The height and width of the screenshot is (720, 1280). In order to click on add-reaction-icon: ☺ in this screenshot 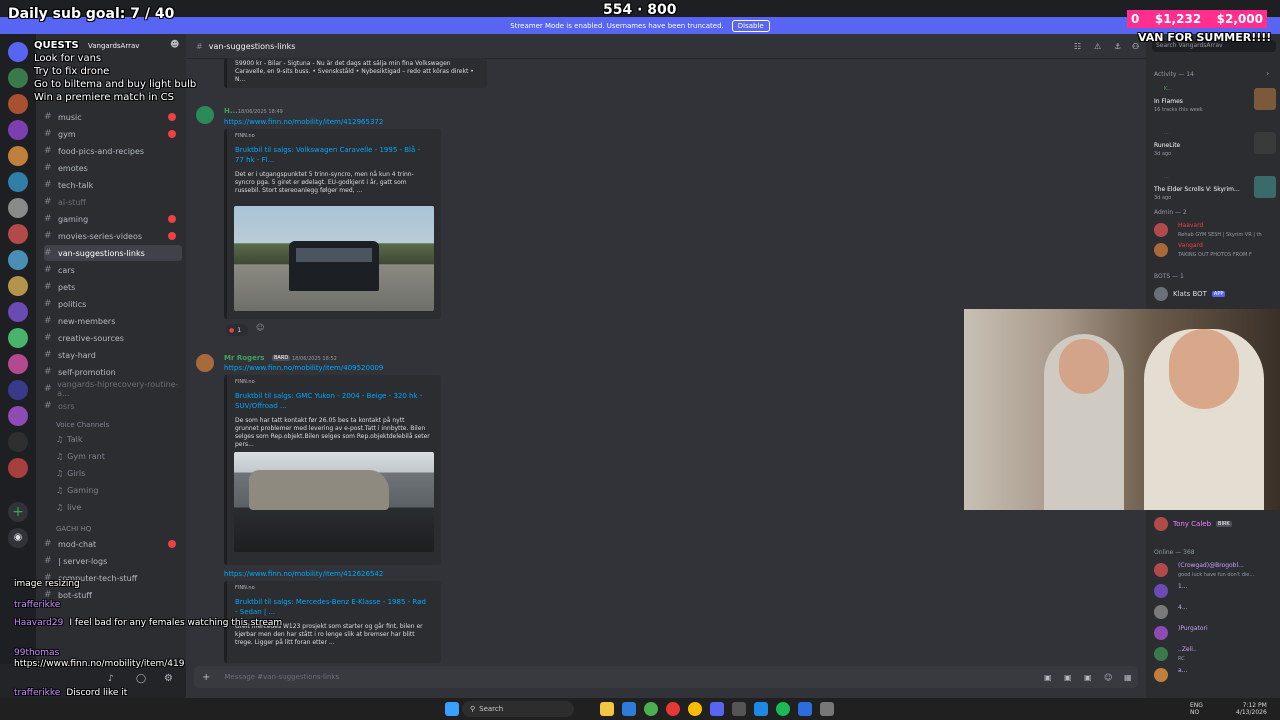, I will do `click(260, 327)`.